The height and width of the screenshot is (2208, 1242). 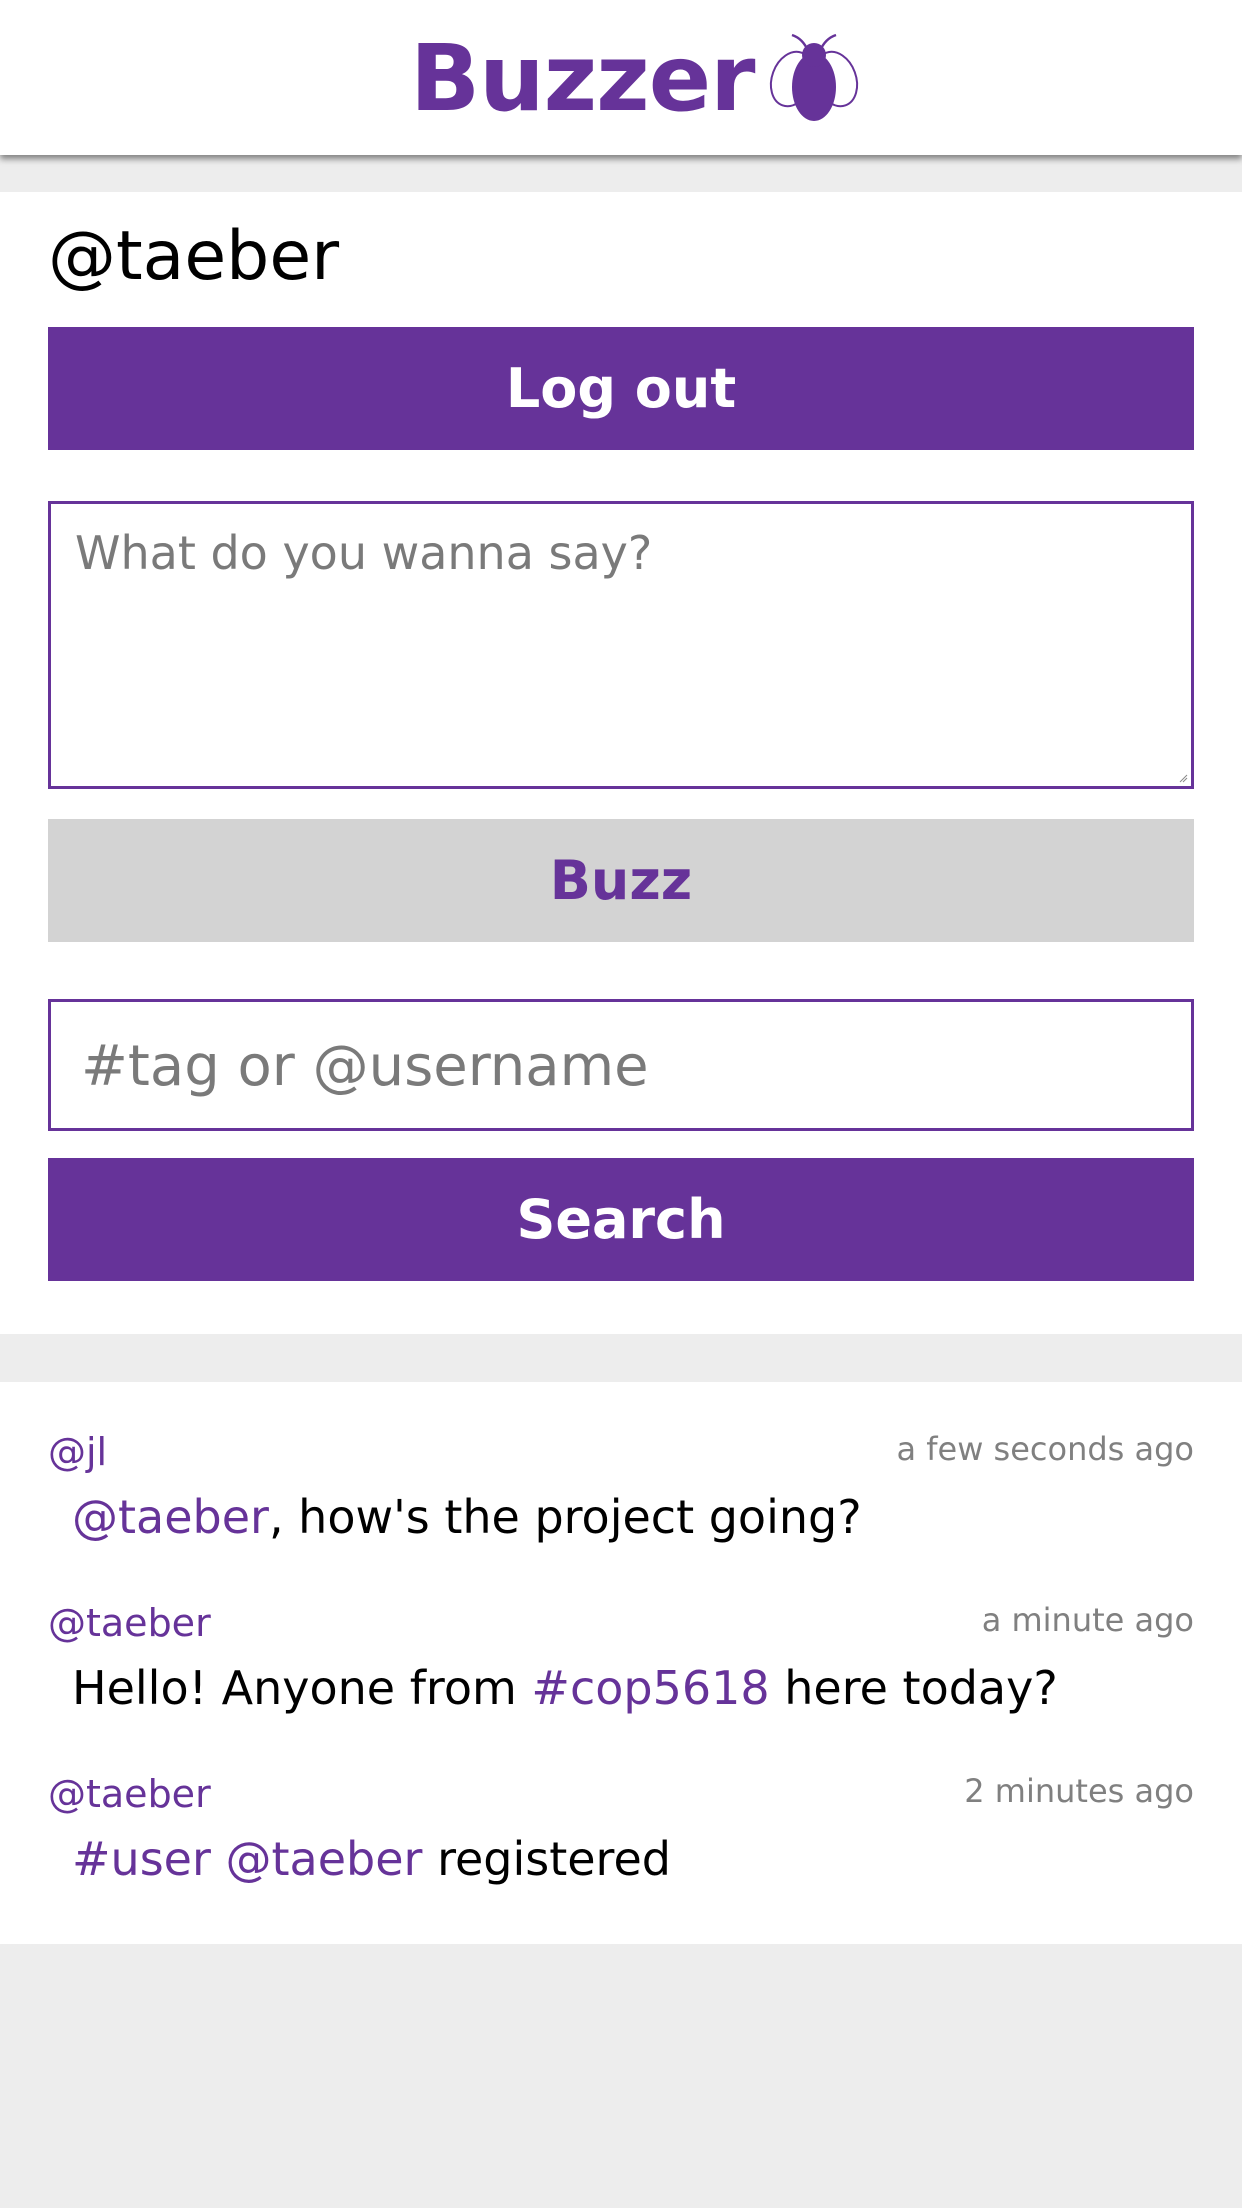 I want to click on post-text: Hello! Anyone from, so click(x=302, y=1688).